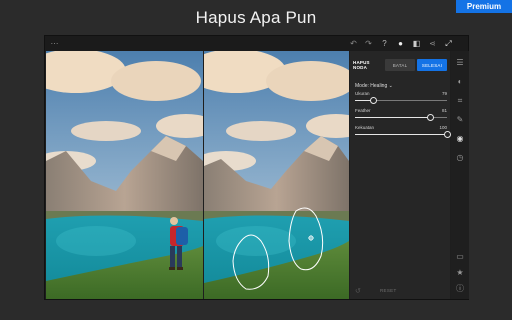 The image size is (512, 320). Describe the element at coordinates (432, 43) in the screenshot. I see `share-icon: ⋖` at that location.